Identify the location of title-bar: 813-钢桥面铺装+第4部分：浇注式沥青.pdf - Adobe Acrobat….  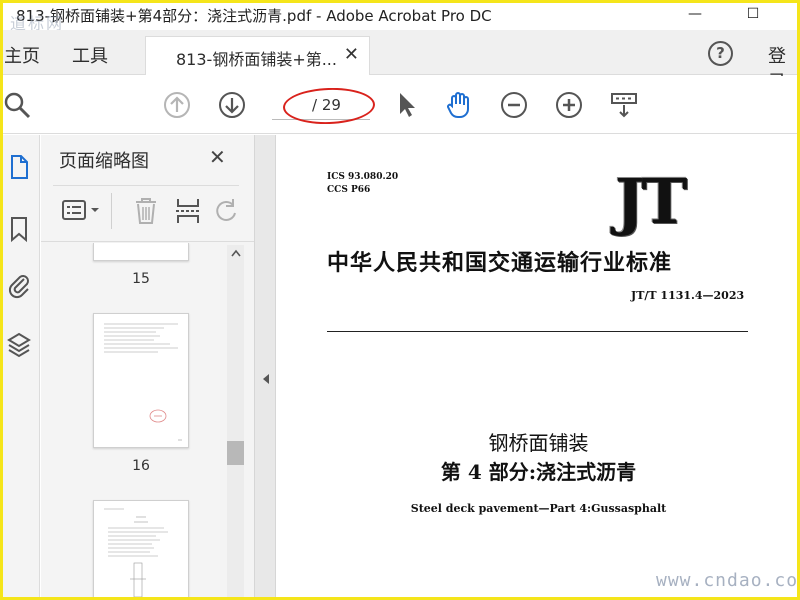
(400, 16).